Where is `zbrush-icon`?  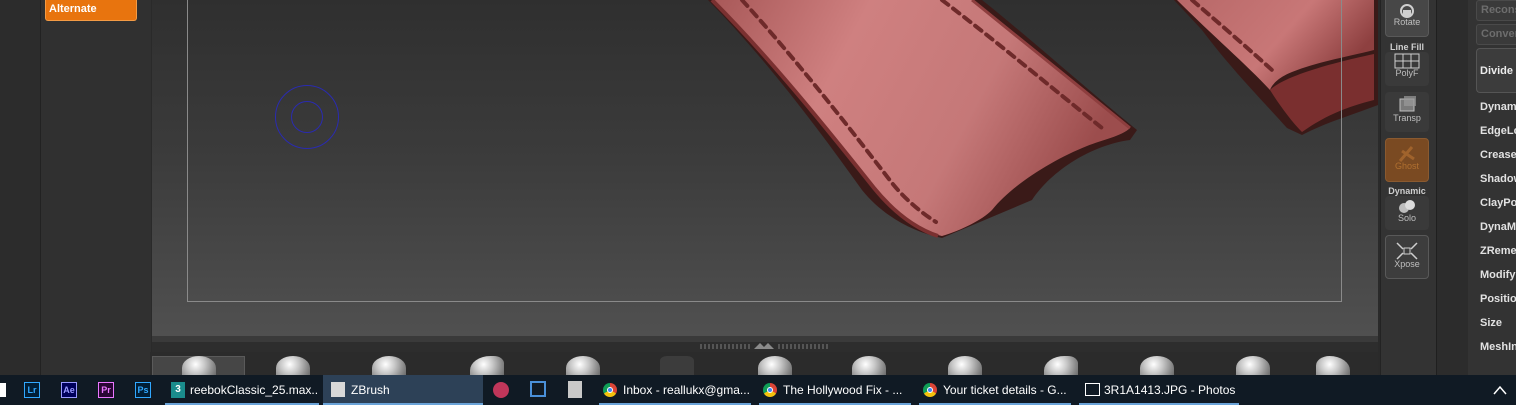
zbrush-icon is located at coordinates (338, 389).